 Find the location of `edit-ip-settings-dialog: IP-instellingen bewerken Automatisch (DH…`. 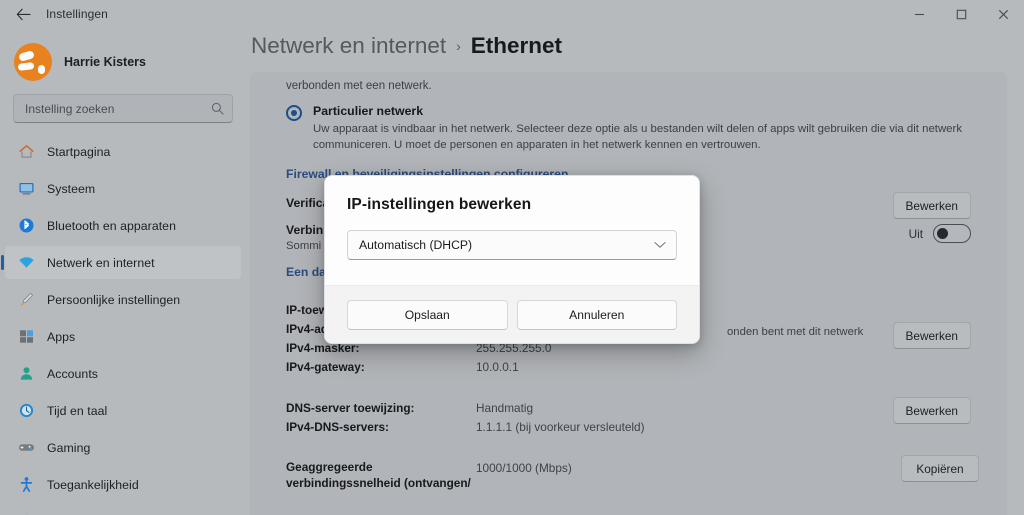

edit-ip-settings-dialog: IP-instellingen bewerken Automatisch (DH… is located at coordinates (512, 259).